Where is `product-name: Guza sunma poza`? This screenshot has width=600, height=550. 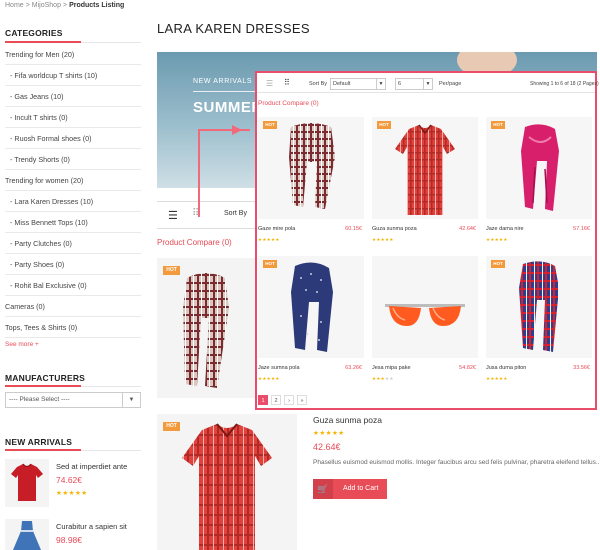 product-name: Guza sunma poza is located at coordinates (347, 420).